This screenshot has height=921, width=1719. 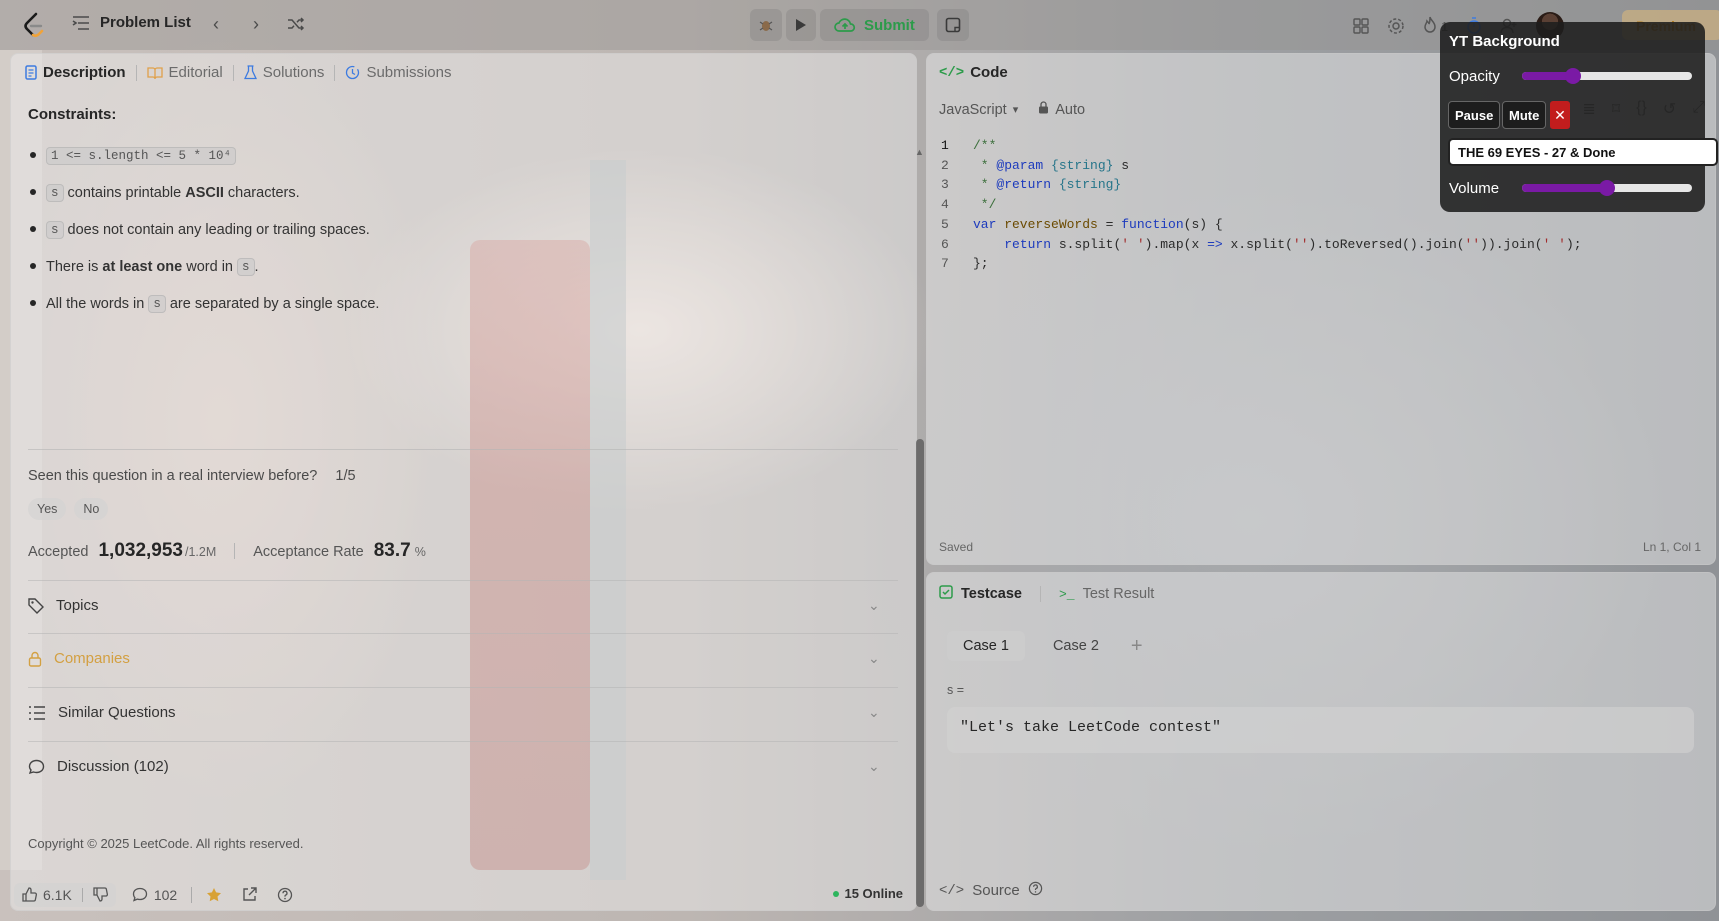 I want to click on accepted-total: /1.2M, so click(x=201, y=552).